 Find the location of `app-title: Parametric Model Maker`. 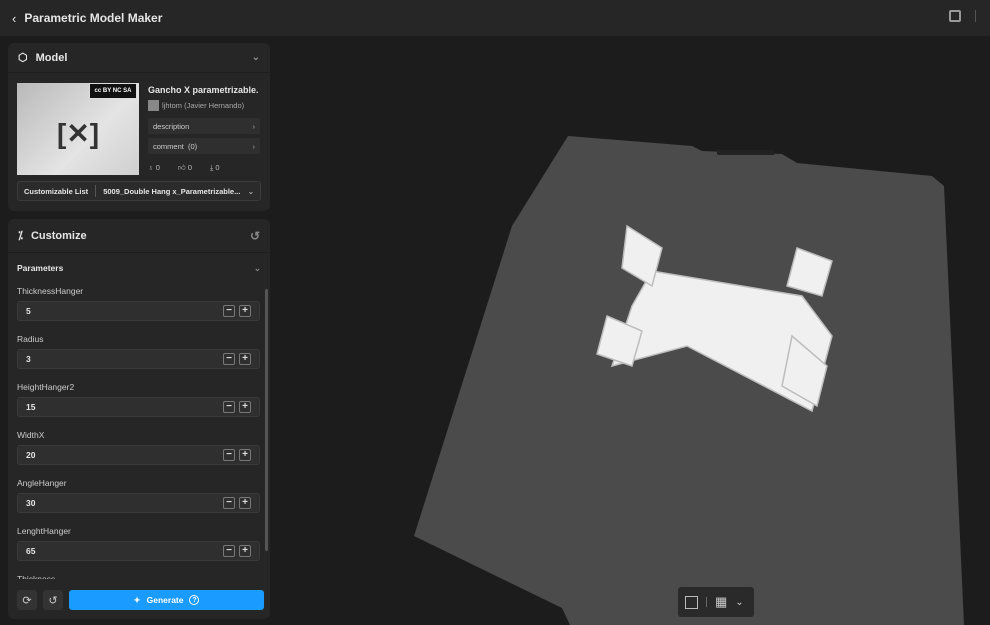

app-title: Parametric Model Maker is located at coordinates (93, 18).